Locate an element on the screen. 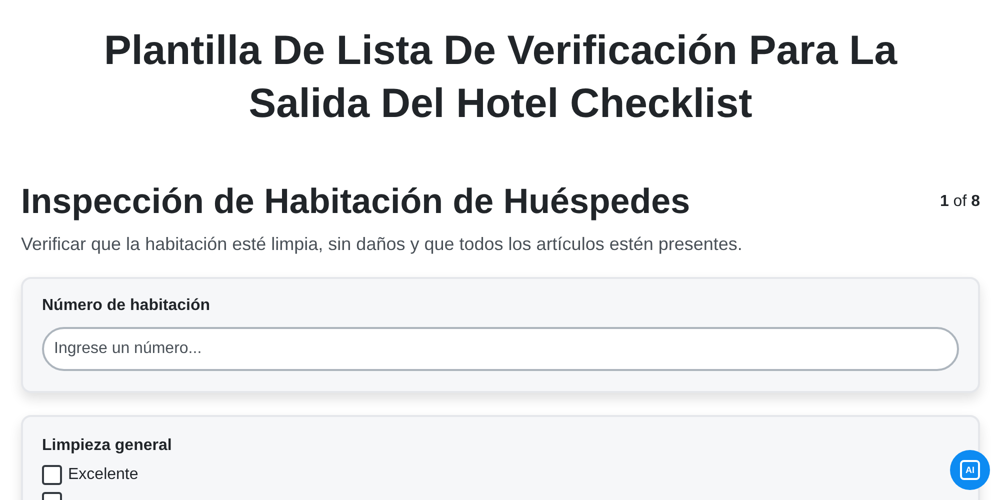  question-label: Limpieza general is located at coordinates (107, 446).